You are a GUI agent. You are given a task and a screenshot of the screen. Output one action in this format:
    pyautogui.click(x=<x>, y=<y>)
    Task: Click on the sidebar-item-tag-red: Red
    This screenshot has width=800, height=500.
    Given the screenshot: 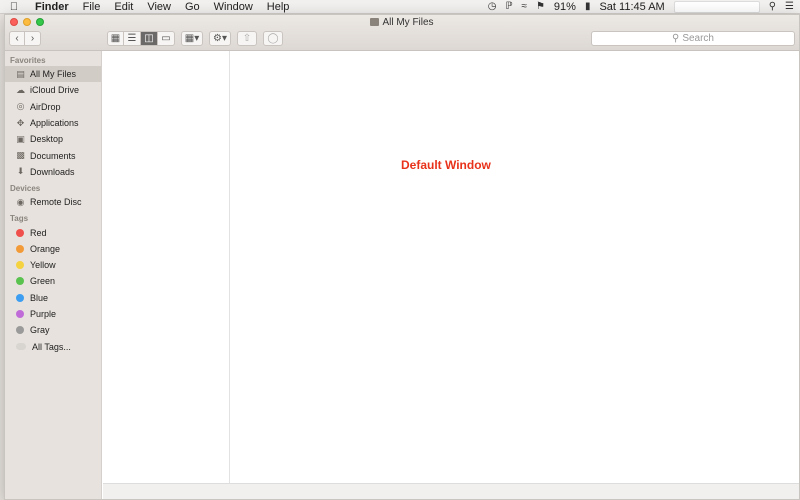 What is the action you would take?
    pyautogui.click(x=53, y=232)
    